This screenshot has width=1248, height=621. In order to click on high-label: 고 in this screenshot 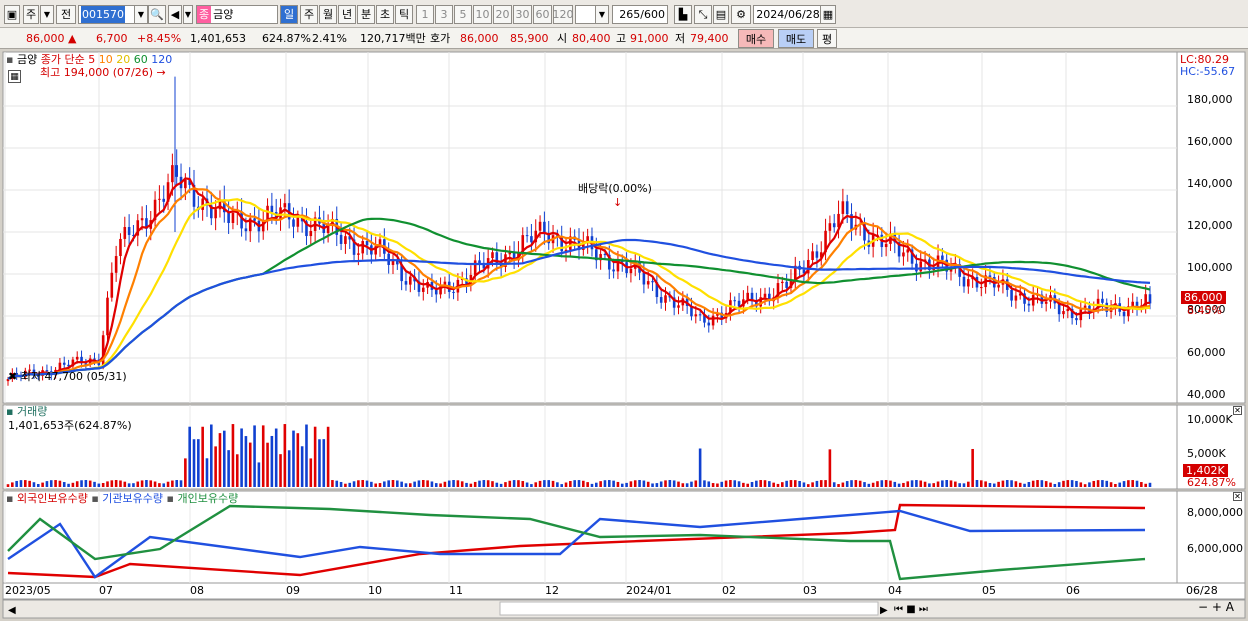, I will do `click(621, 38)`.